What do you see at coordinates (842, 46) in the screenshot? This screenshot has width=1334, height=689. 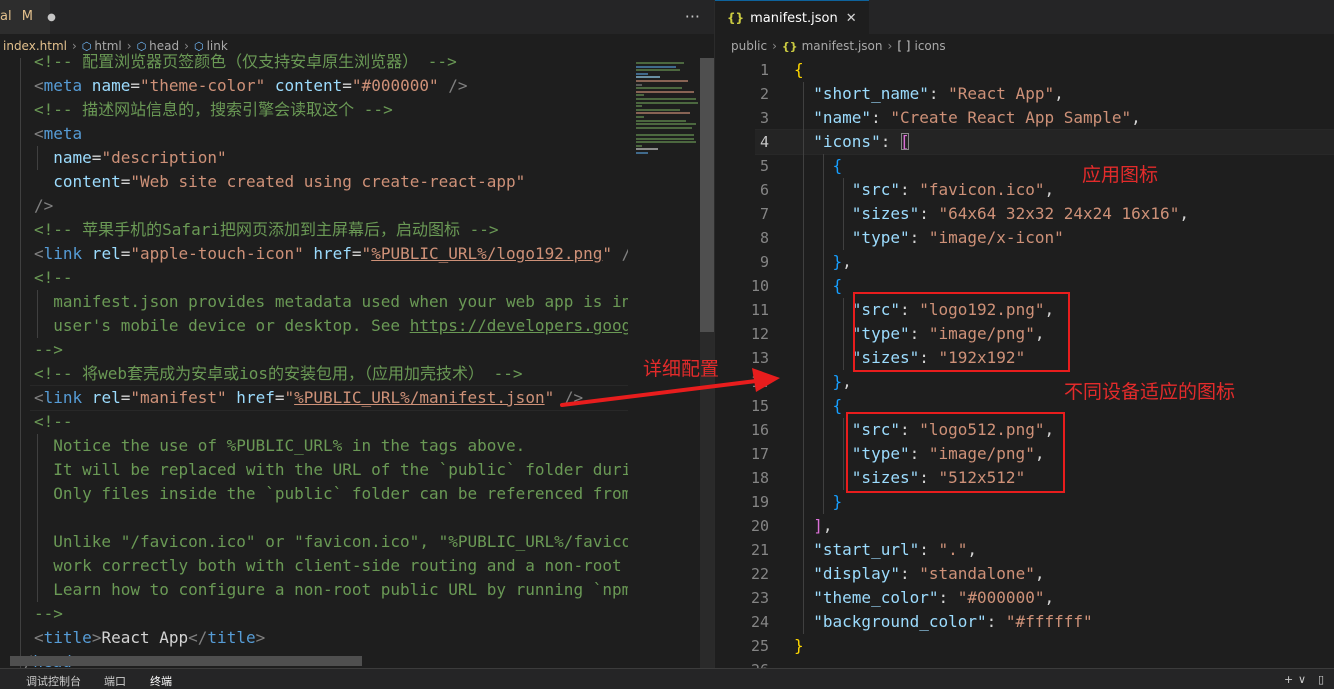 I see `breadcrumb-item: manifest.json` at bounding box center [842, 46].